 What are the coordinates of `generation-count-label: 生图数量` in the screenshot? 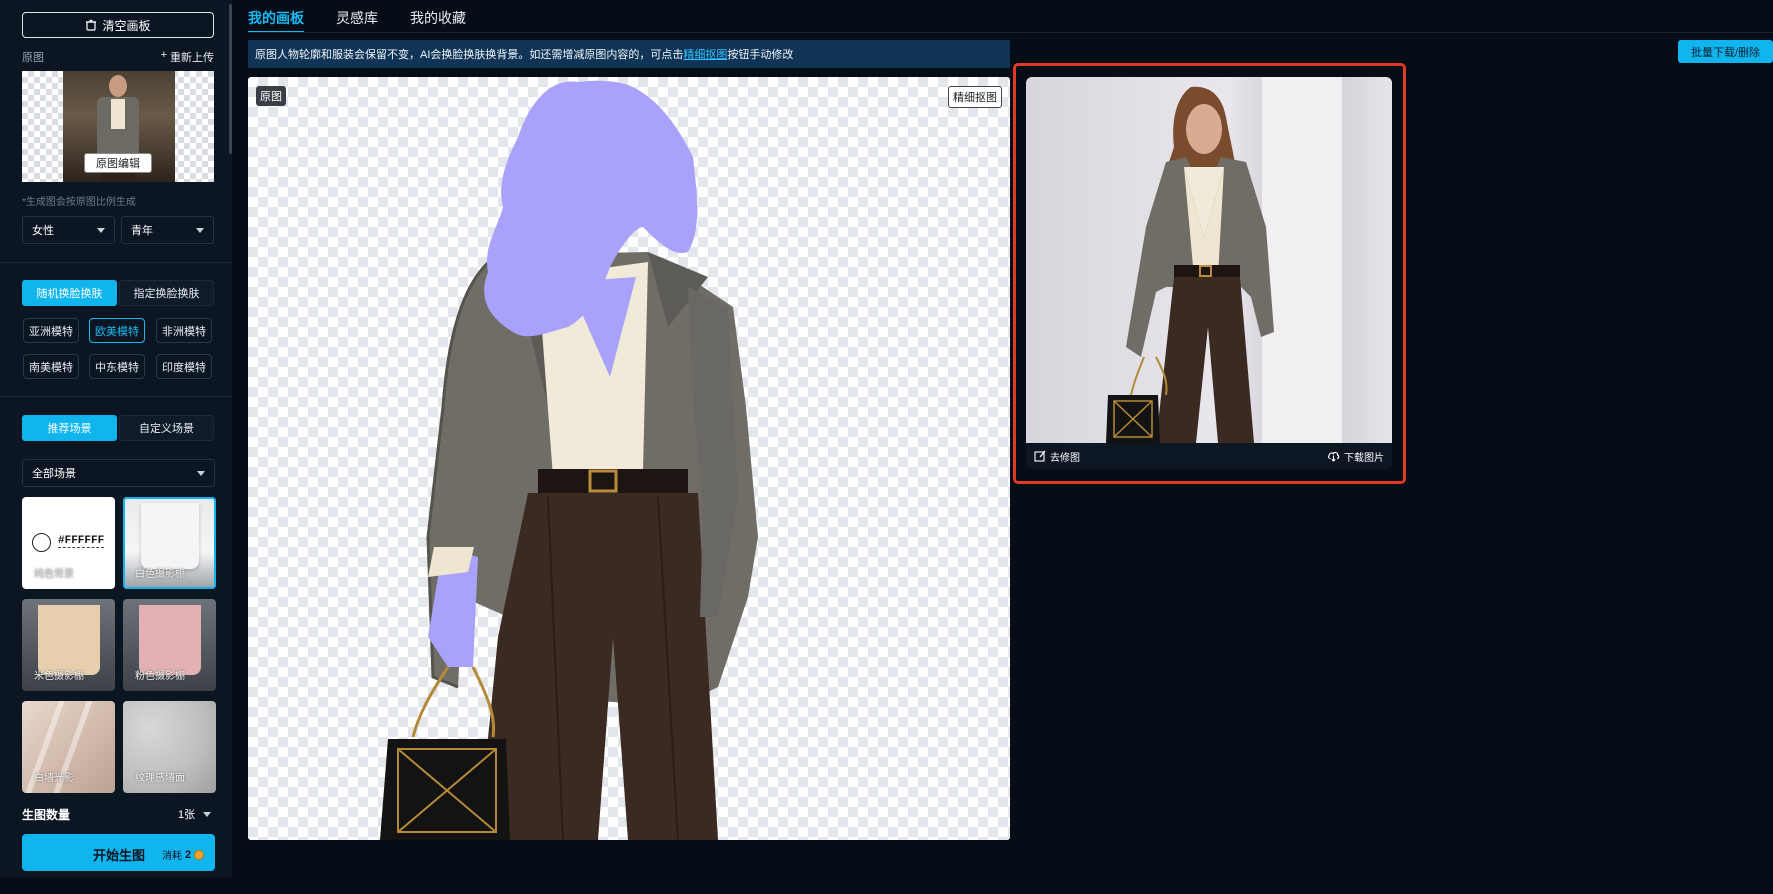 It's located at (46, 815).